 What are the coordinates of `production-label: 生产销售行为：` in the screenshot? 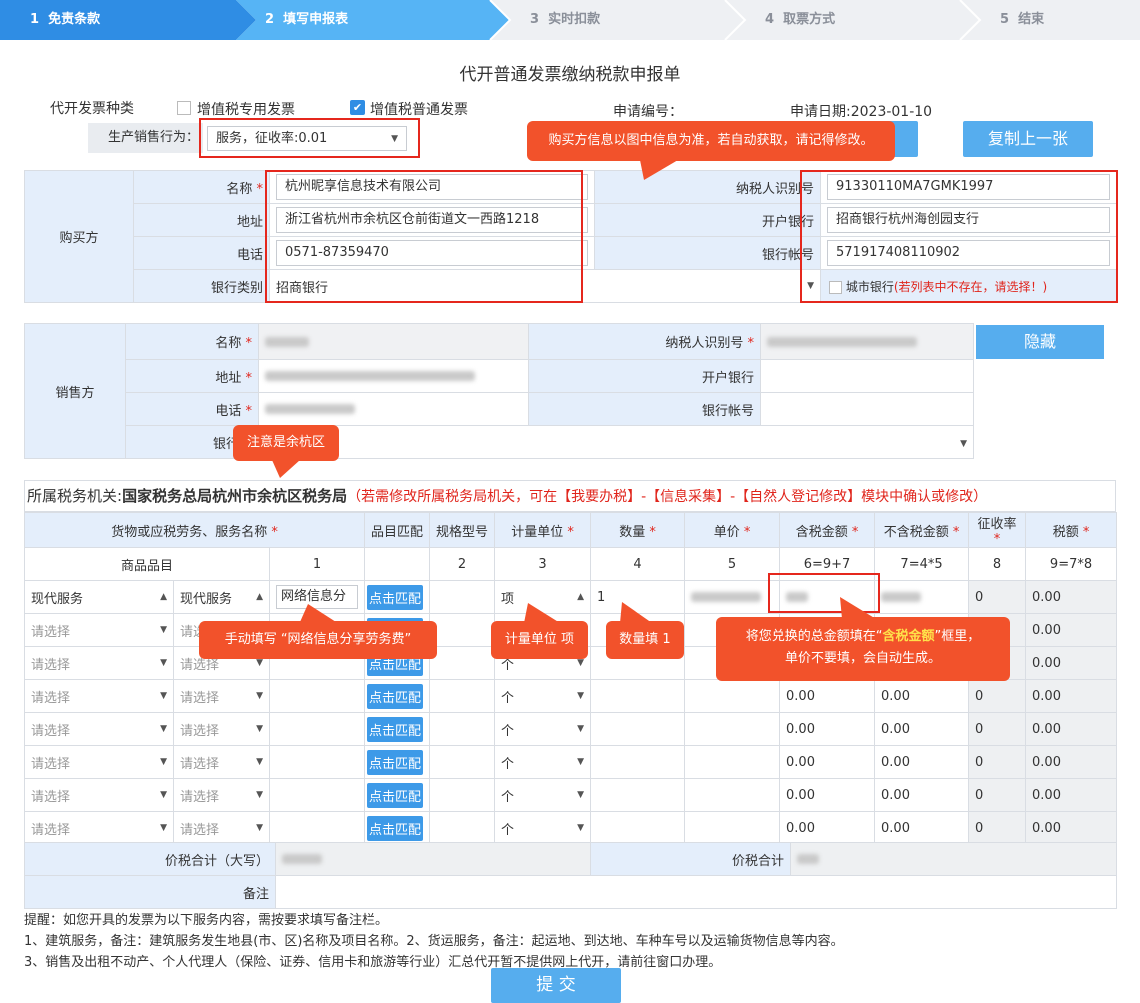 It's located at (145, 138).